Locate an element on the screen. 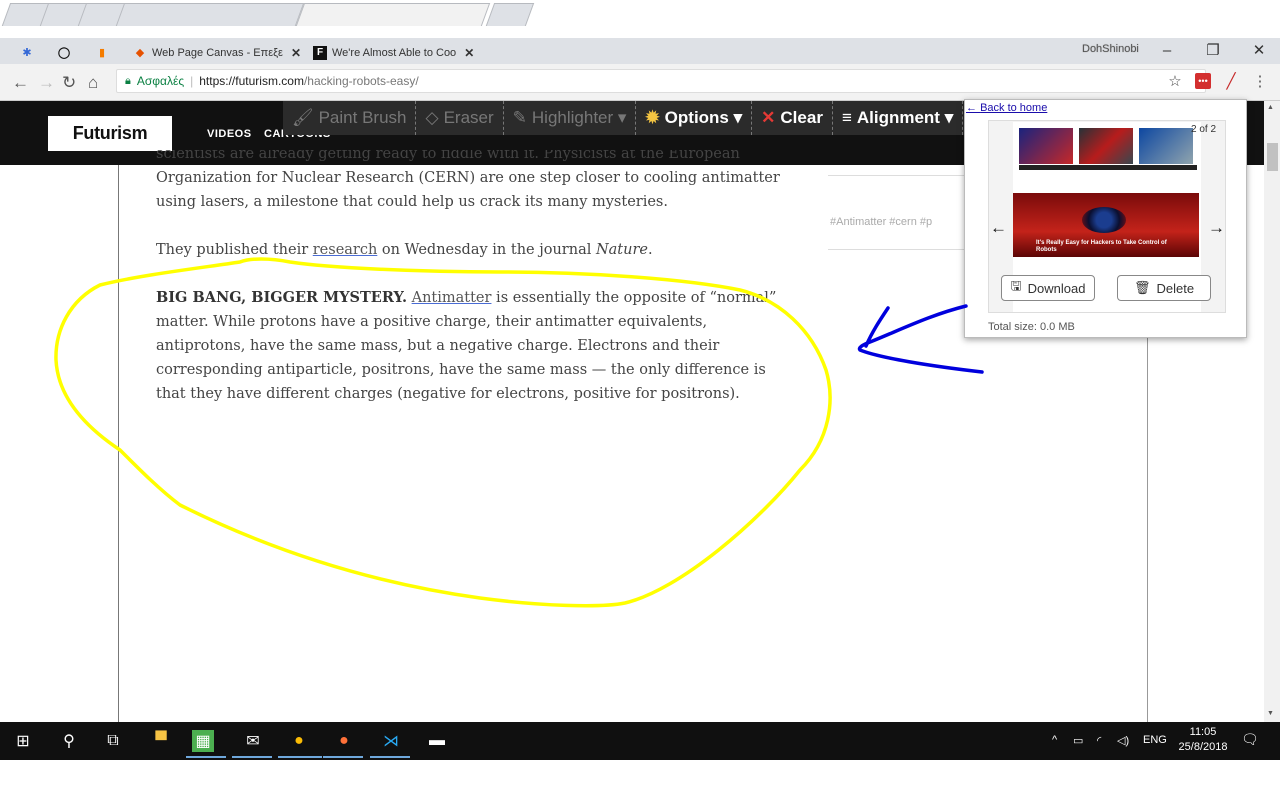  article-text: on Wednesday in the journal is located at coordinates (486, 250).